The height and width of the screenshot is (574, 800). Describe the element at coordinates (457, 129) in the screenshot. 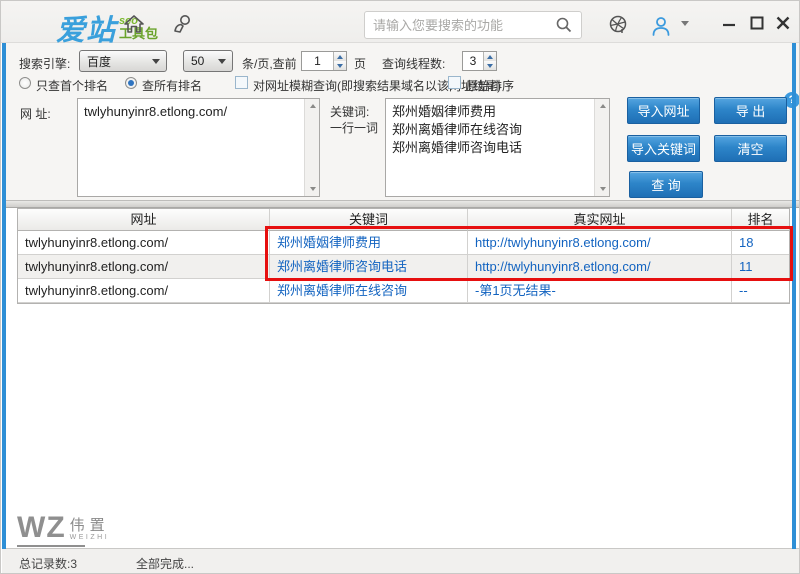

I see `keyword-line: 郑州离婚律师在线咨询` at that location.